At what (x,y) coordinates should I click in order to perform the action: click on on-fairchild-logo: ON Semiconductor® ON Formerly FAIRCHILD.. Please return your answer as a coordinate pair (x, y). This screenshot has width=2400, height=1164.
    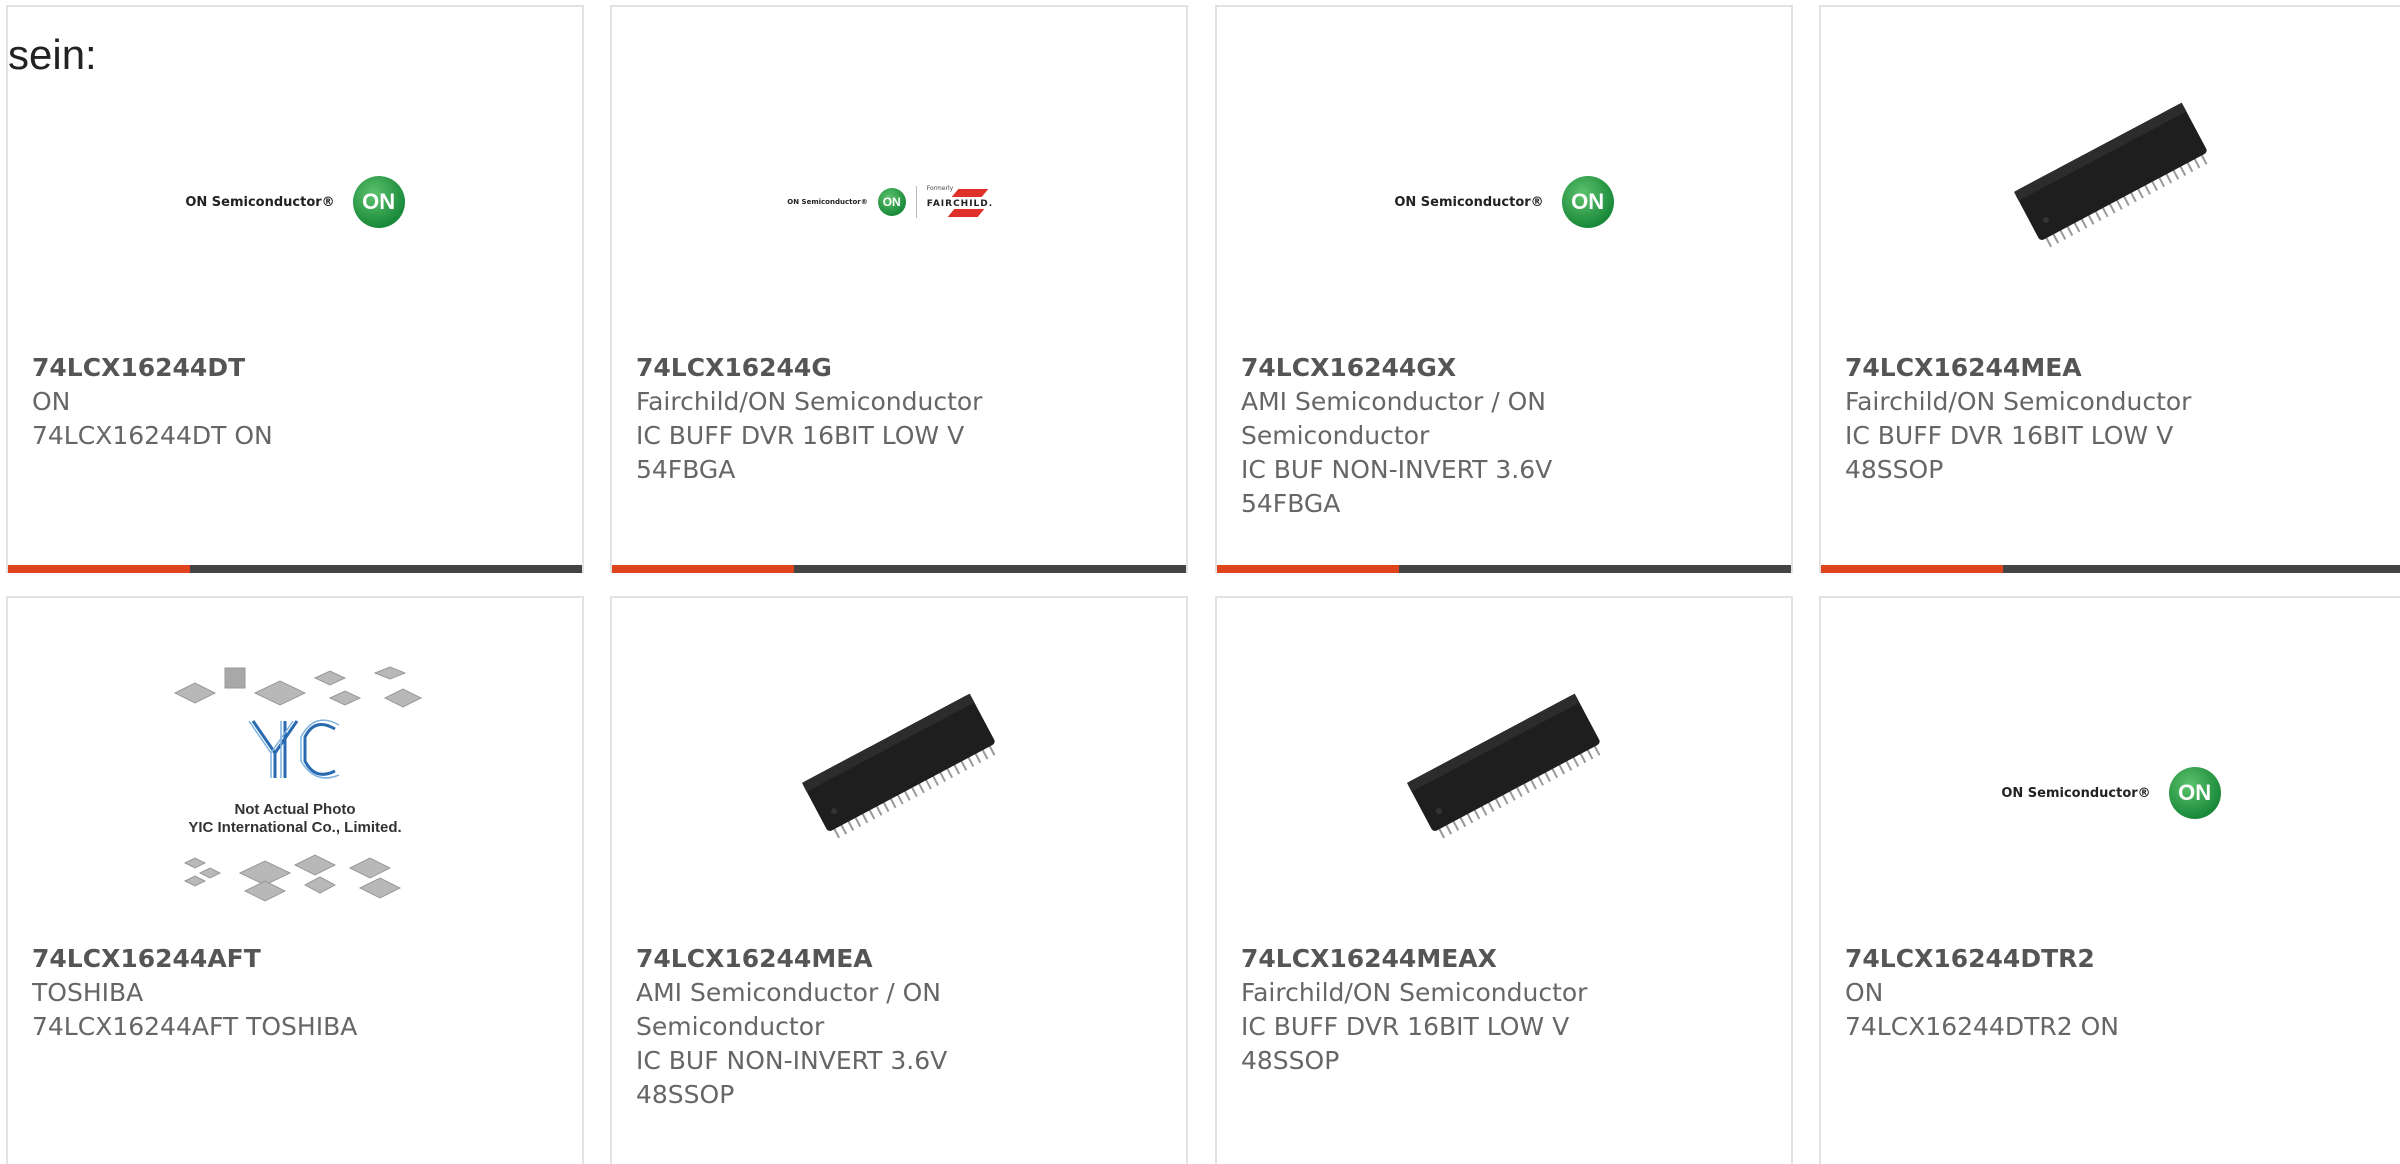
    Looking at the image, I should click on (898, 202).